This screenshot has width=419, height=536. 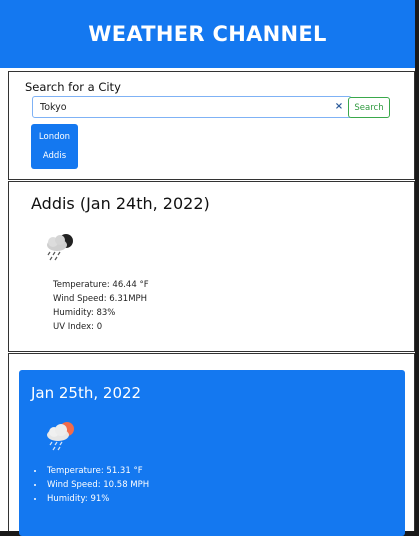 What do you see at coordinates (73, 87) in the screenshot?
I see `search-label: Search for a City` at bounding box center [73, 87].